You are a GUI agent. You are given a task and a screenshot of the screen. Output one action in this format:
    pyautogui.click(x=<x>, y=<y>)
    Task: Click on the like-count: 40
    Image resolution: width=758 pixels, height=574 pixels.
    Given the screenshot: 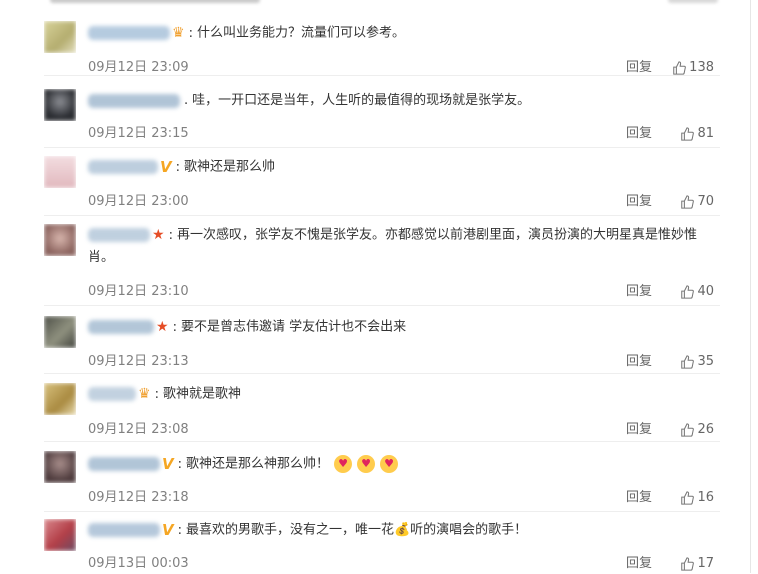 What is the action you would take?
    pyautogui.click(x=705, y=291)
    